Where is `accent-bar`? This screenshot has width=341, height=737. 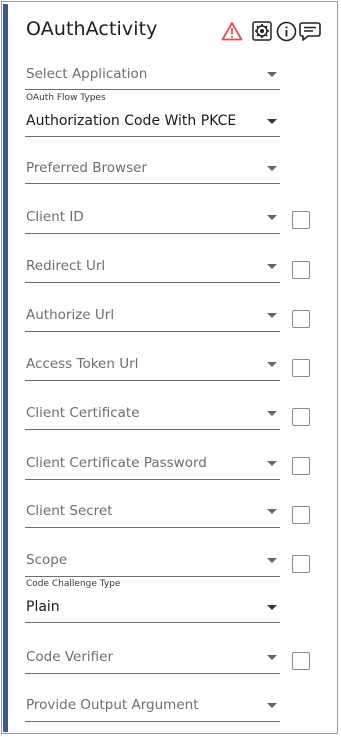
accent-bar is located at coordinates (5, 368).